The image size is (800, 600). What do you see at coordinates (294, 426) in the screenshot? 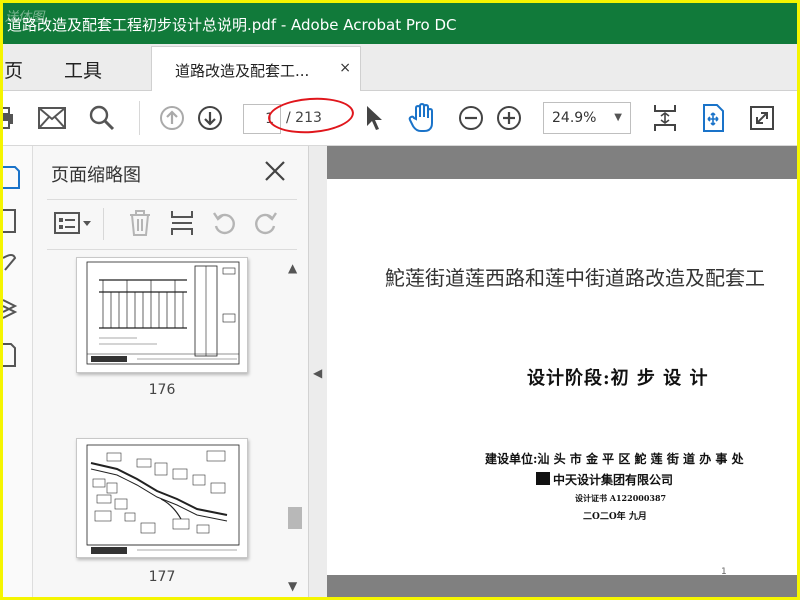
I see `thumbnail-scrollbar: ▲ ▼` at bounding box center [294, 426].